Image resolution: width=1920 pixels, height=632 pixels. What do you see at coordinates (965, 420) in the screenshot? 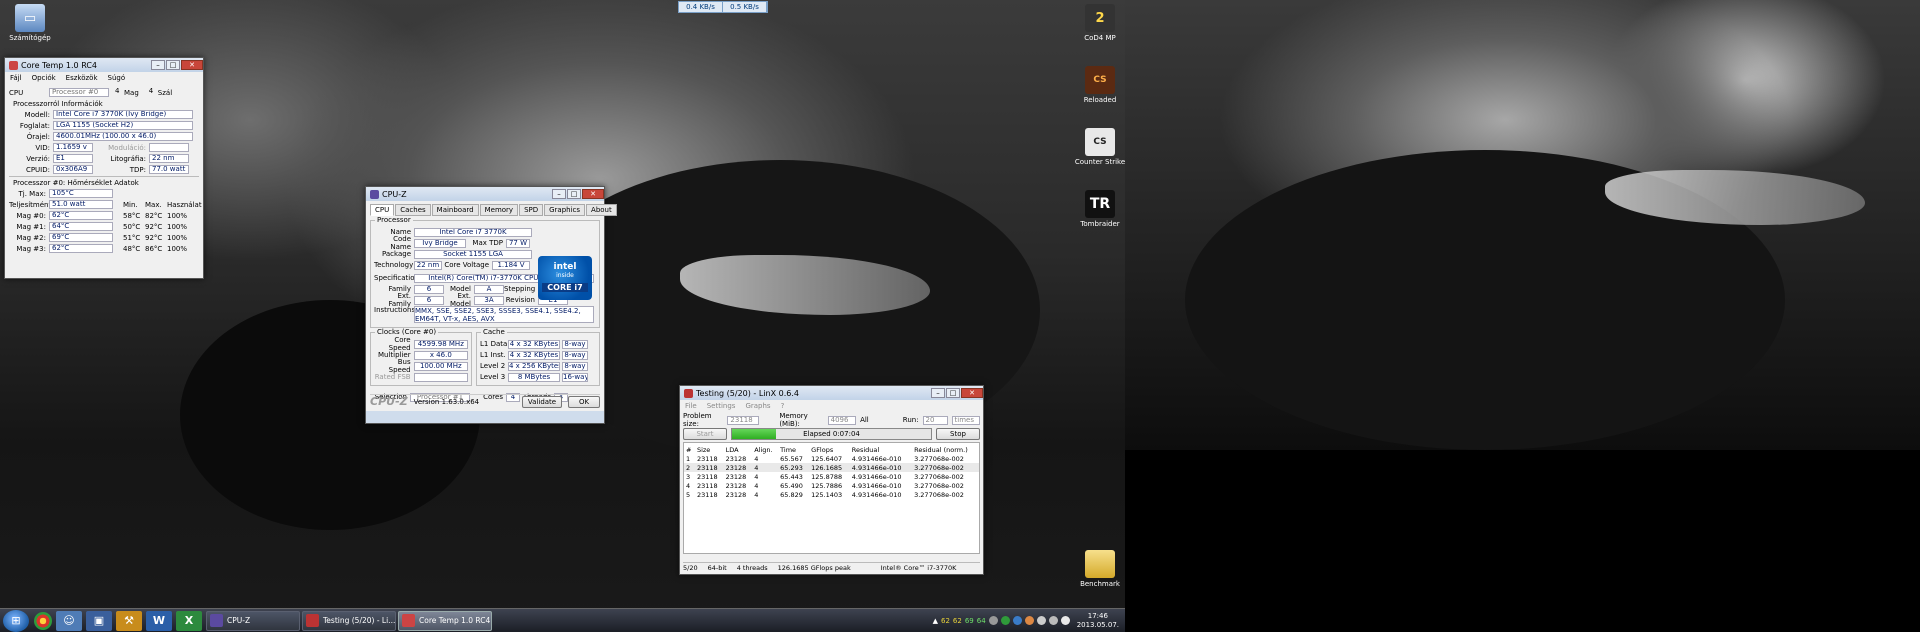
I see `run-unit-select: times` at bounding box center [965, 420].